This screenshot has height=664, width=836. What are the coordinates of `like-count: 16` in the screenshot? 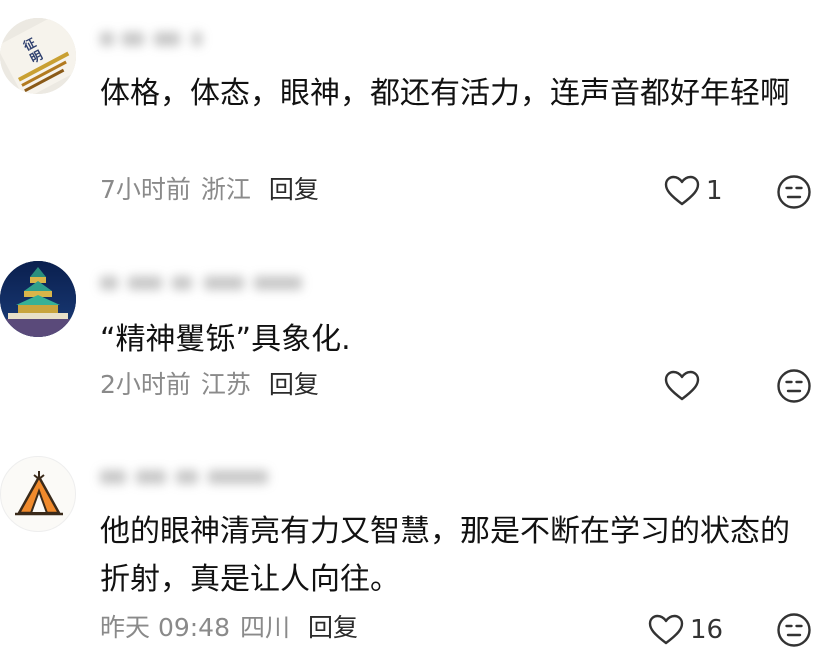 It's located at (707, 630).